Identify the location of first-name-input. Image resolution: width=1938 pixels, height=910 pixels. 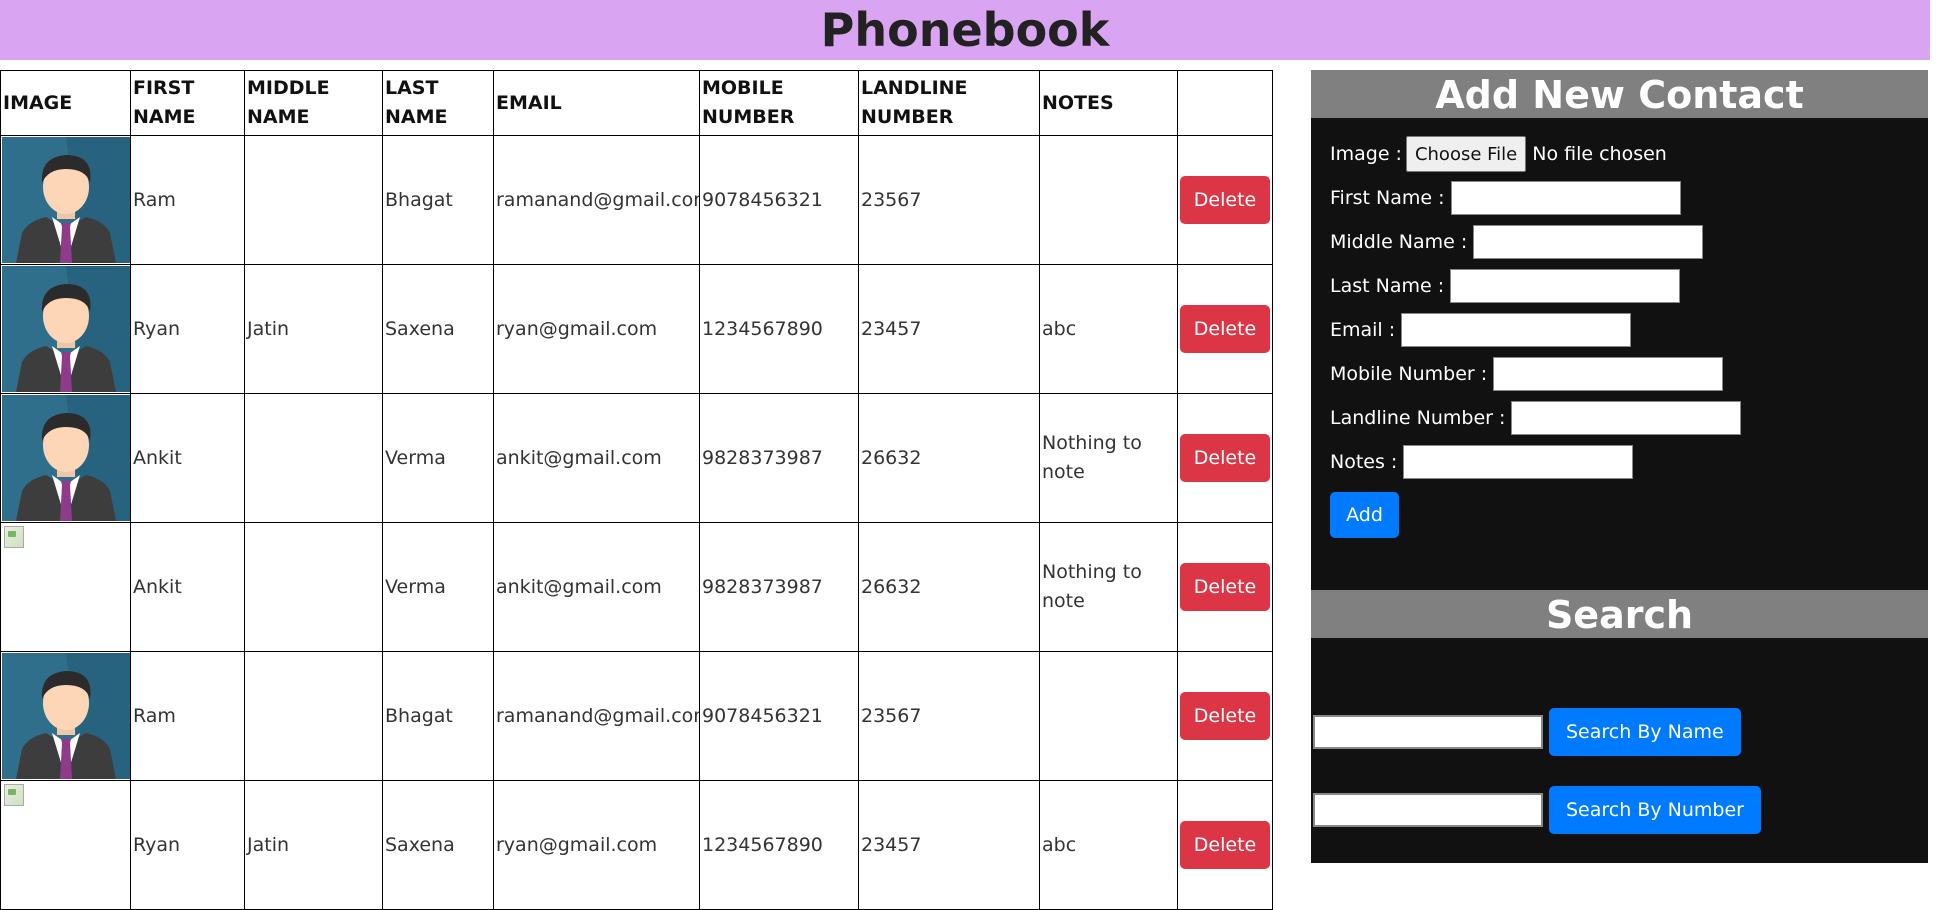
(1565, 198).